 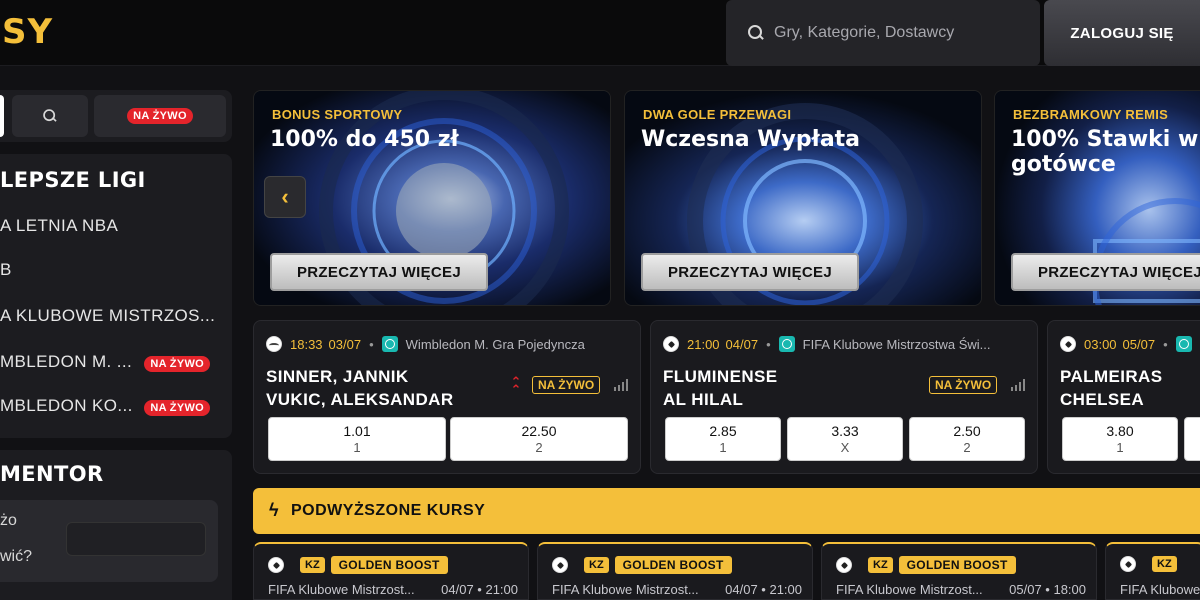 I want to click on odd-button: 1.01 1, so click(x=357, y=439).